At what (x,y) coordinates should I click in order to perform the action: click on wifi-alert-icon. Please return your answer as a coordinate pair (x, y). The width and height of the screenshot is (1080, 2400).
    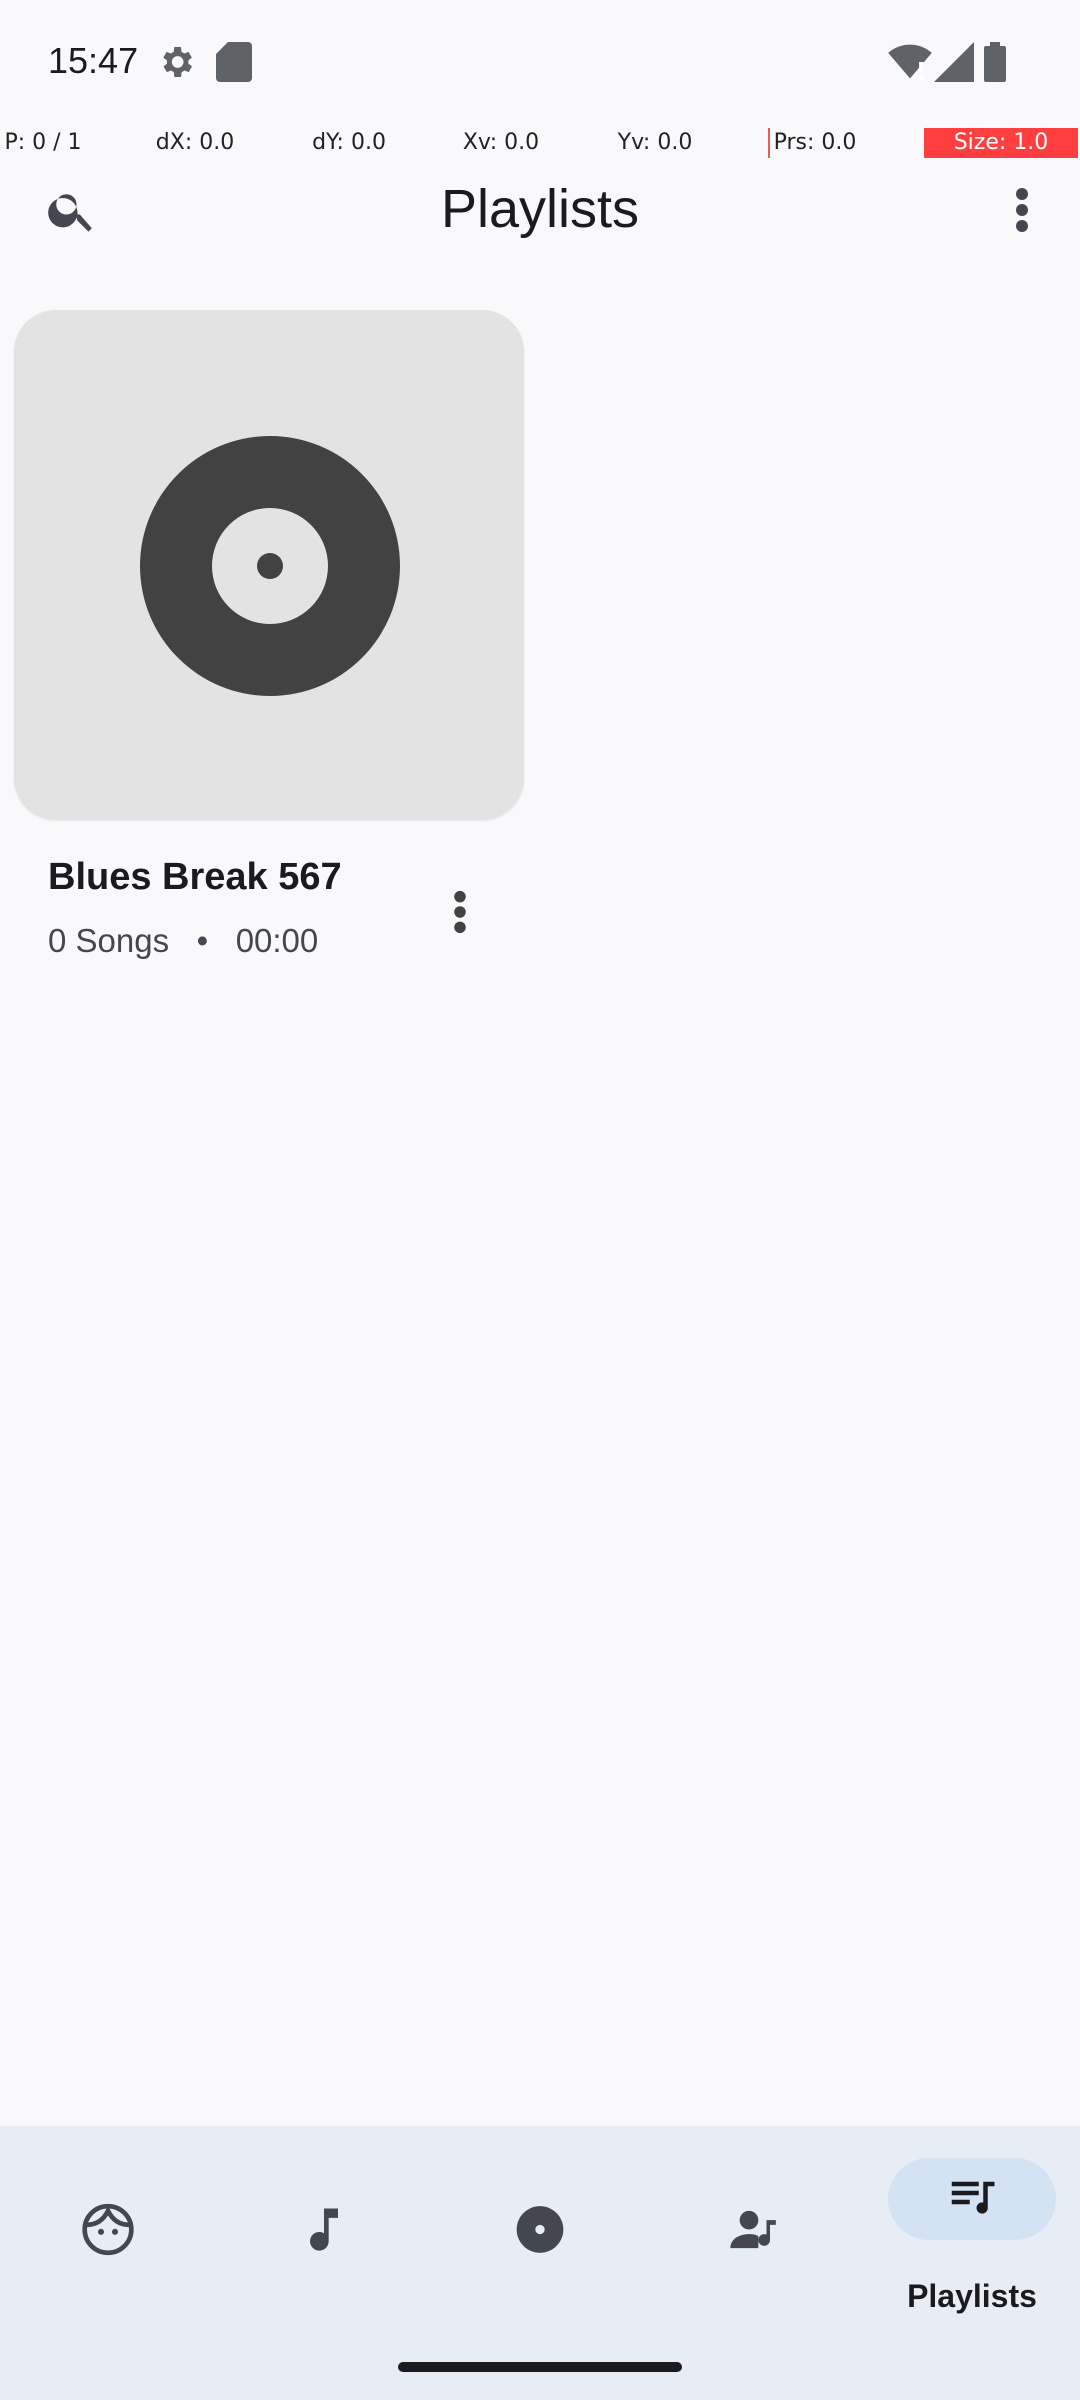
    Looking at the image, I should click on (910, 64).